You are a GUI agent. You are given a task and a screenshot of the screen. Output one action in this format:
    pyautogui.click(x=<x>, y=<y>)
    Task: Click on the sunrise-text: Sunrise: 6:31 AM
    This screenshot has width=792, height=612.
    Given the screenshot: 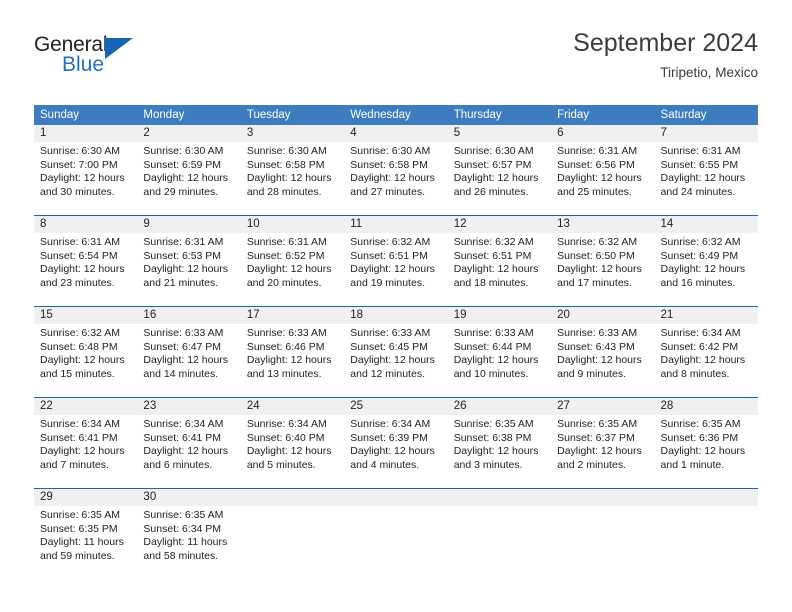 What is the action you would take?
    pyautogui.click(x=183, y=242)
    